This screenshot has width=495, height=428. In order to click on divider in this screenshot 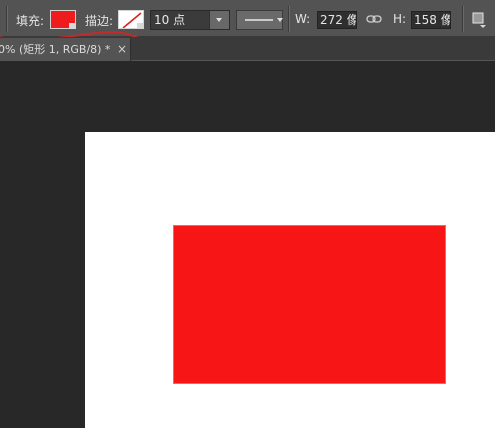, I will do `click(313, 60)`.